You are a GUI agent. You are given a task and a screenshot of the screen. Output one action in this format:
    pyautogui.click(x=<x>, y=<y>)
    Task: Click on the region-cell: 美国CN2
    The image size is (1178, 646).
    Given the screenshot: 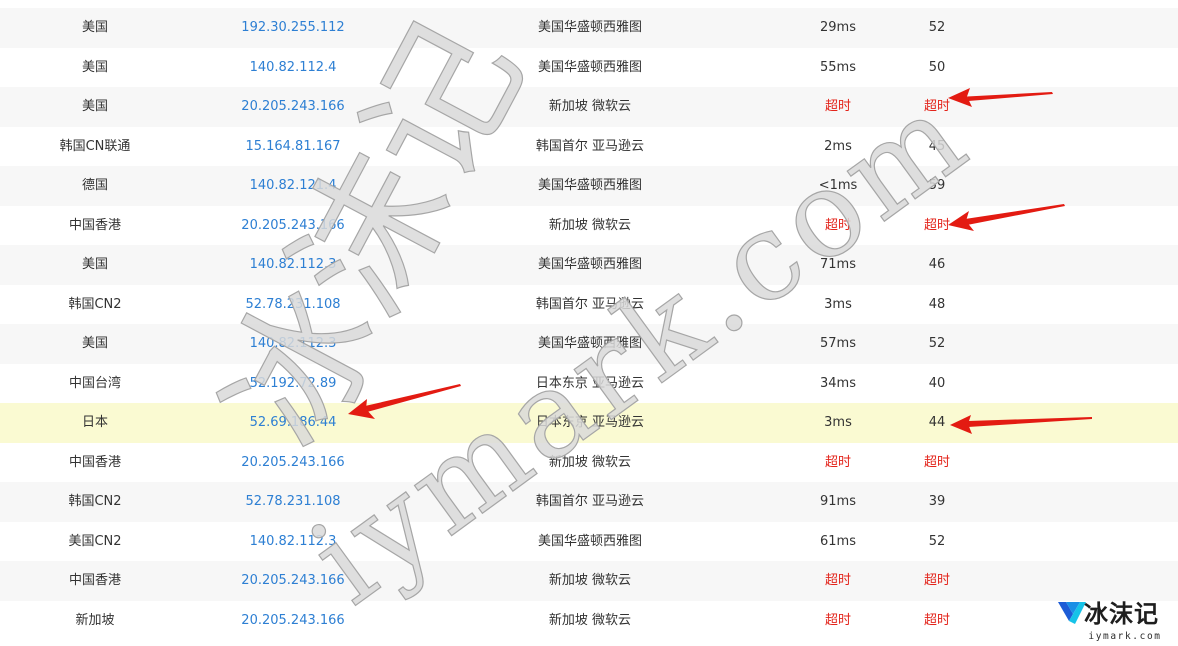 What is the action you would take?
    pyautogui.click(x=95, y=541)
    